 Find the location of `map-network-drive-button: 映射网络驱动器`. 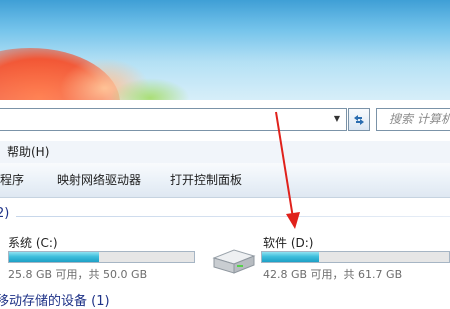

map-network-drive-button: 映射网络驱动器 is located at coordinates (99, 180).